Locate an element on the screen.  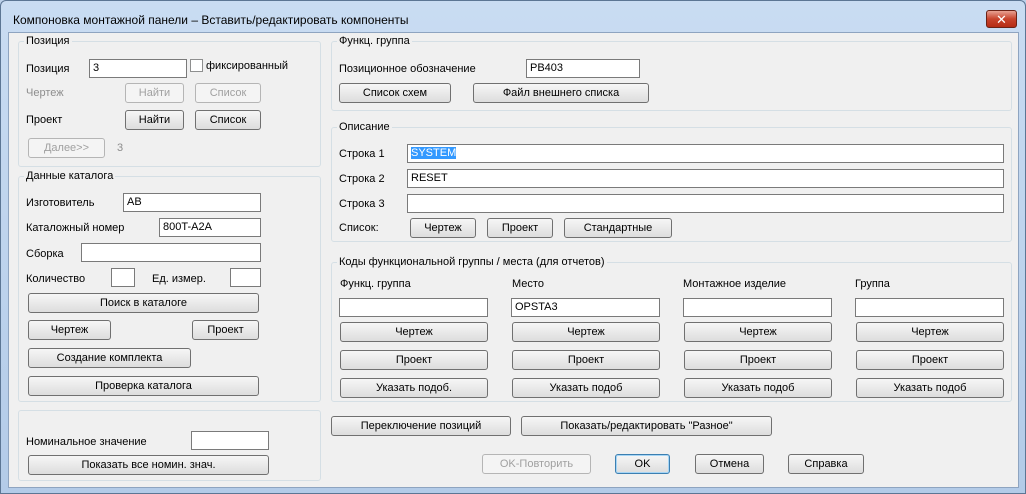
codes-location-pick-button: Указать подоб is located at coordinates (586, 388).